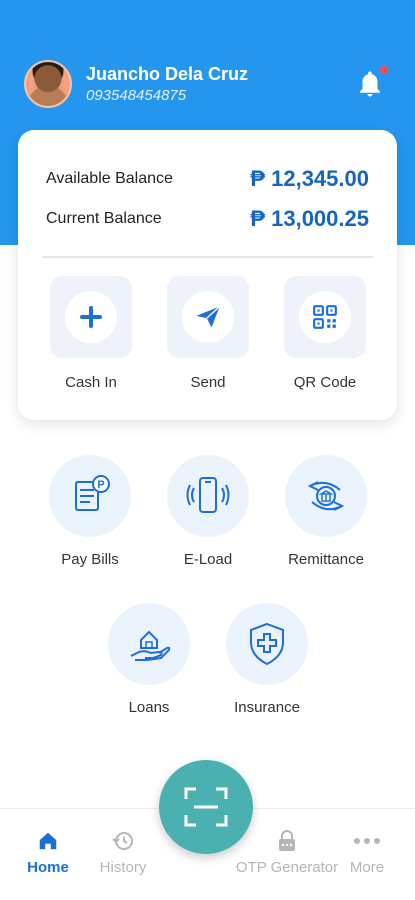 Image resolution: width=415 pixels, height=900 pixels. I want to click on lock-icon, so click(287, 840).